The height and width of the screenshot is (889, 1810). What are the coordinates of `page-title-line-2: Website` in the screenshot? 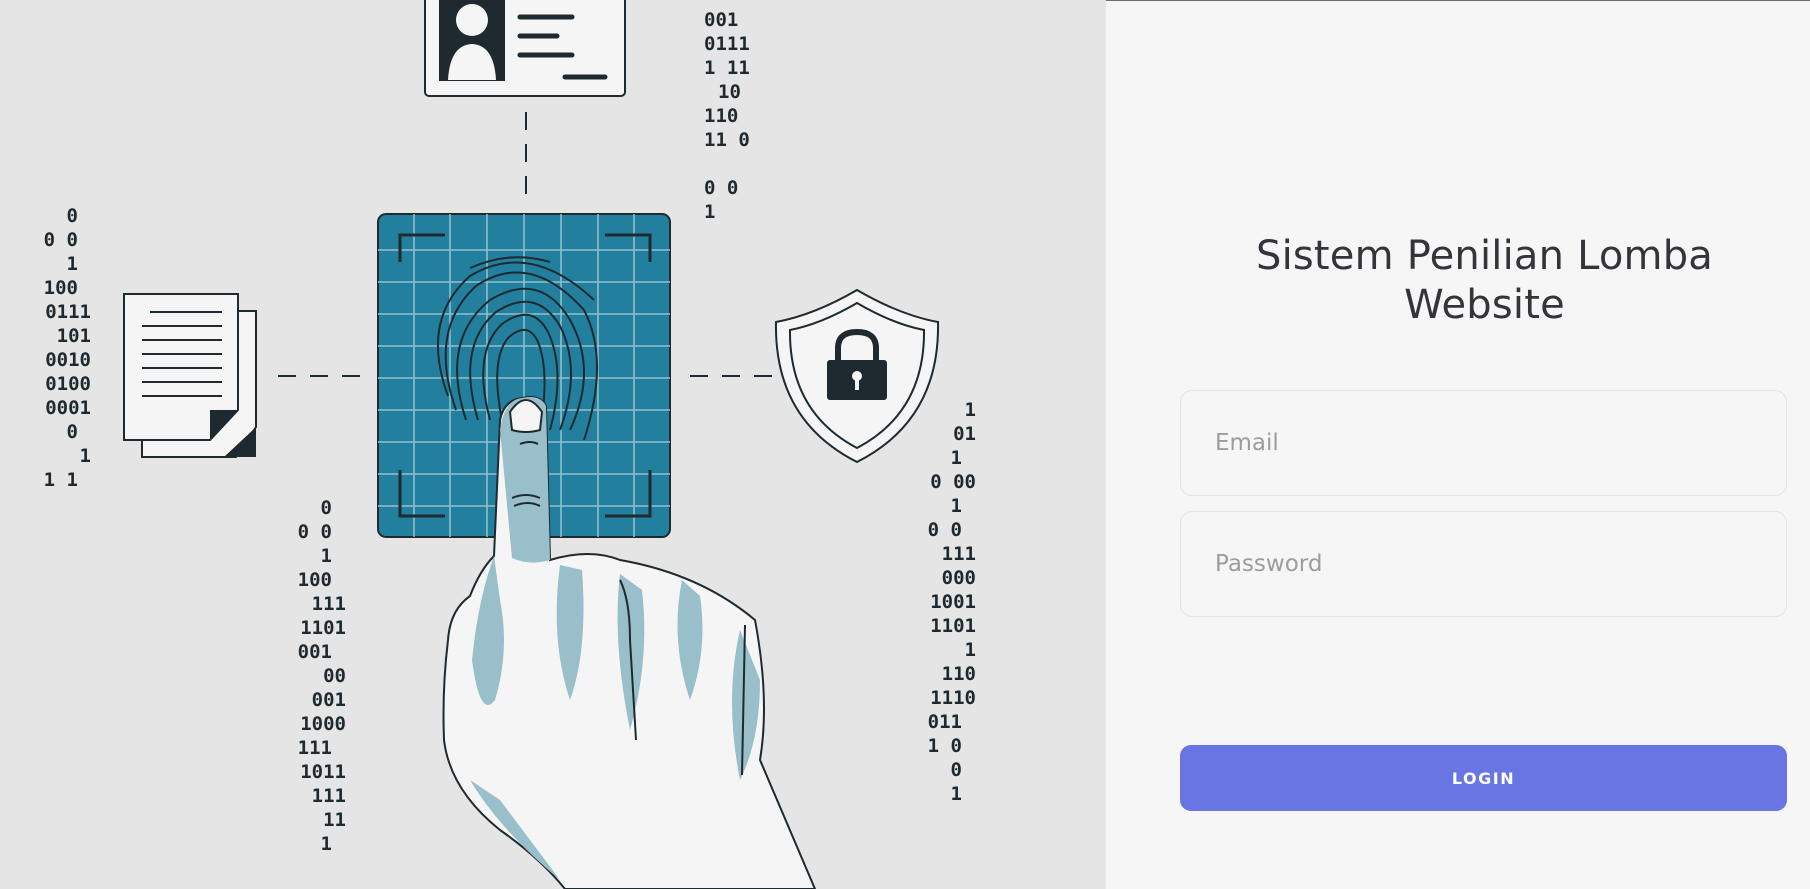 It's located at (1484, 305).